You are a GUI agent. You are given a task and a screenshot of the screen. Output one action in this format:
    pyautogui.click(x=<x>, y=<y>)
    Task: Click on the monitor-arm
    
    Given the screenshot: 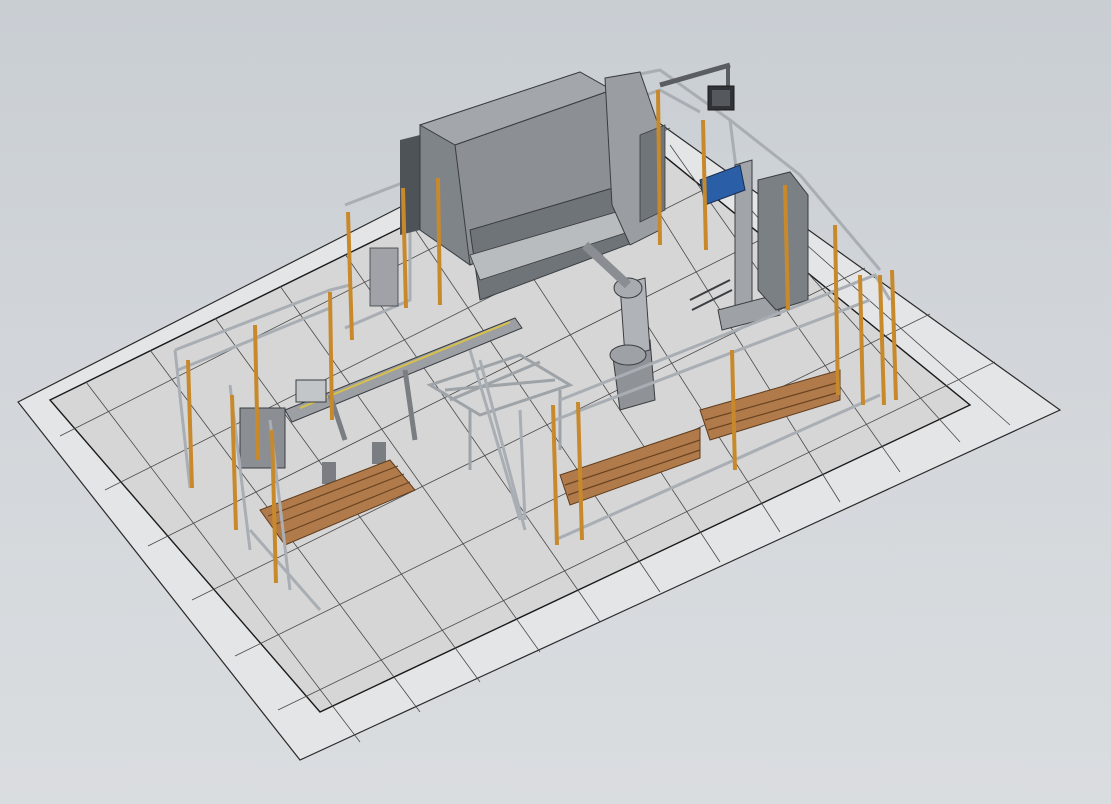 What is the action you would take?
    pyautogui.click(x=697, y=86)
    